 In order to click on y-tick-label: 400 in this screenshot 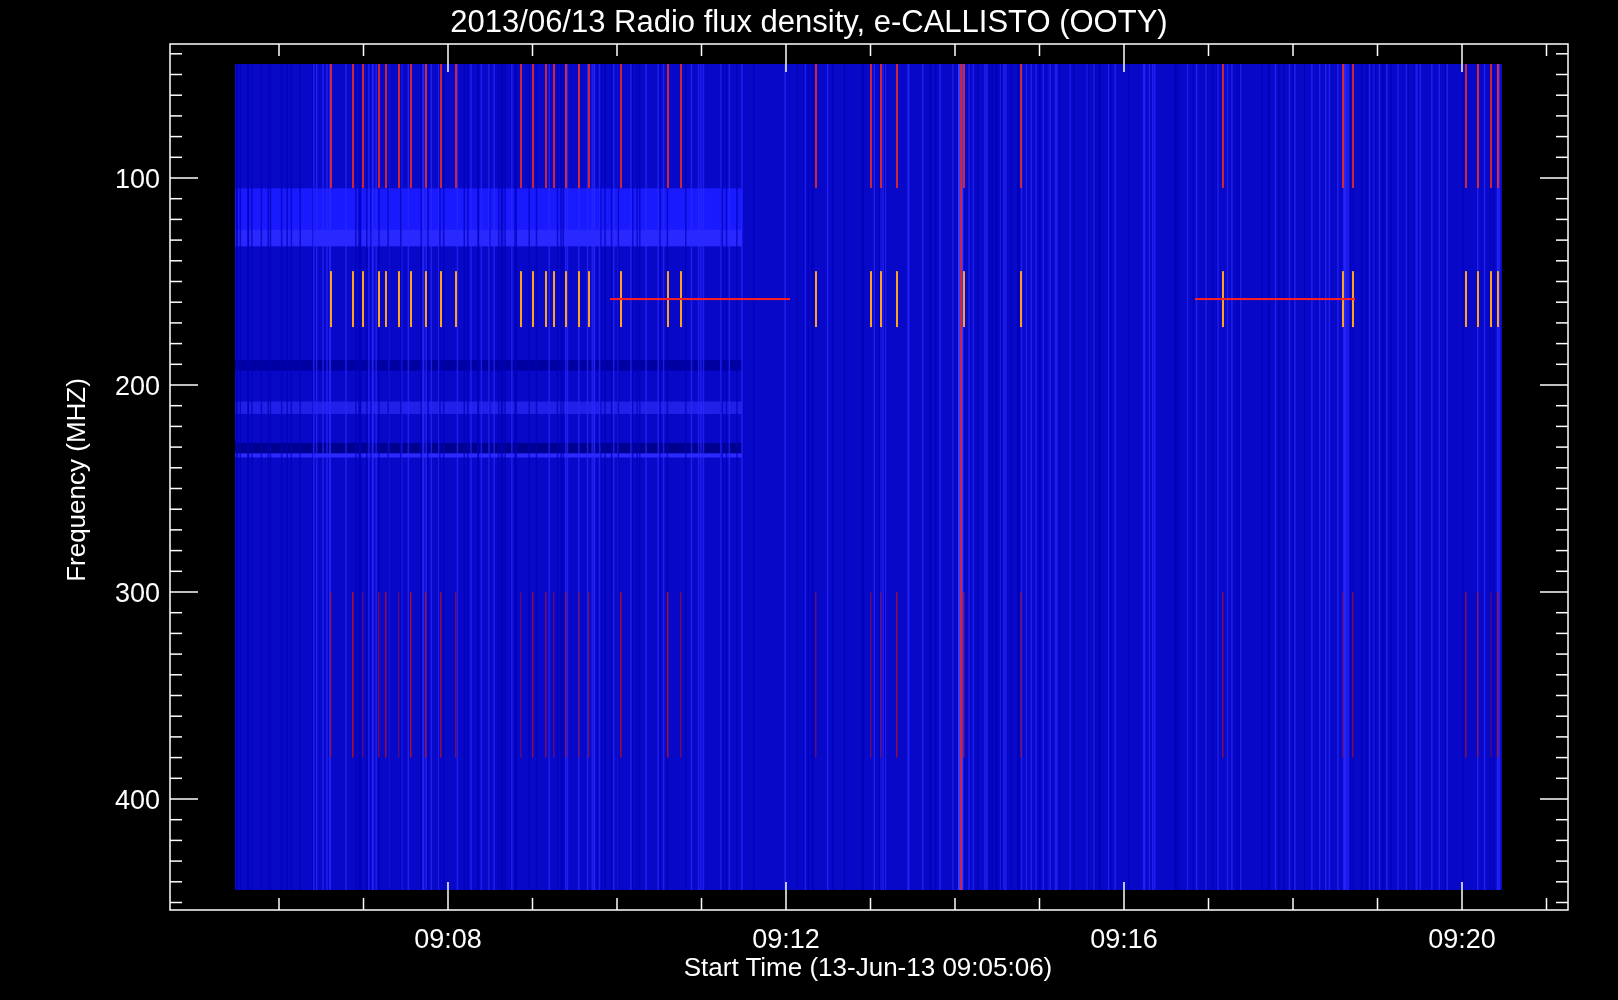, I will do `click(137, 800)`.